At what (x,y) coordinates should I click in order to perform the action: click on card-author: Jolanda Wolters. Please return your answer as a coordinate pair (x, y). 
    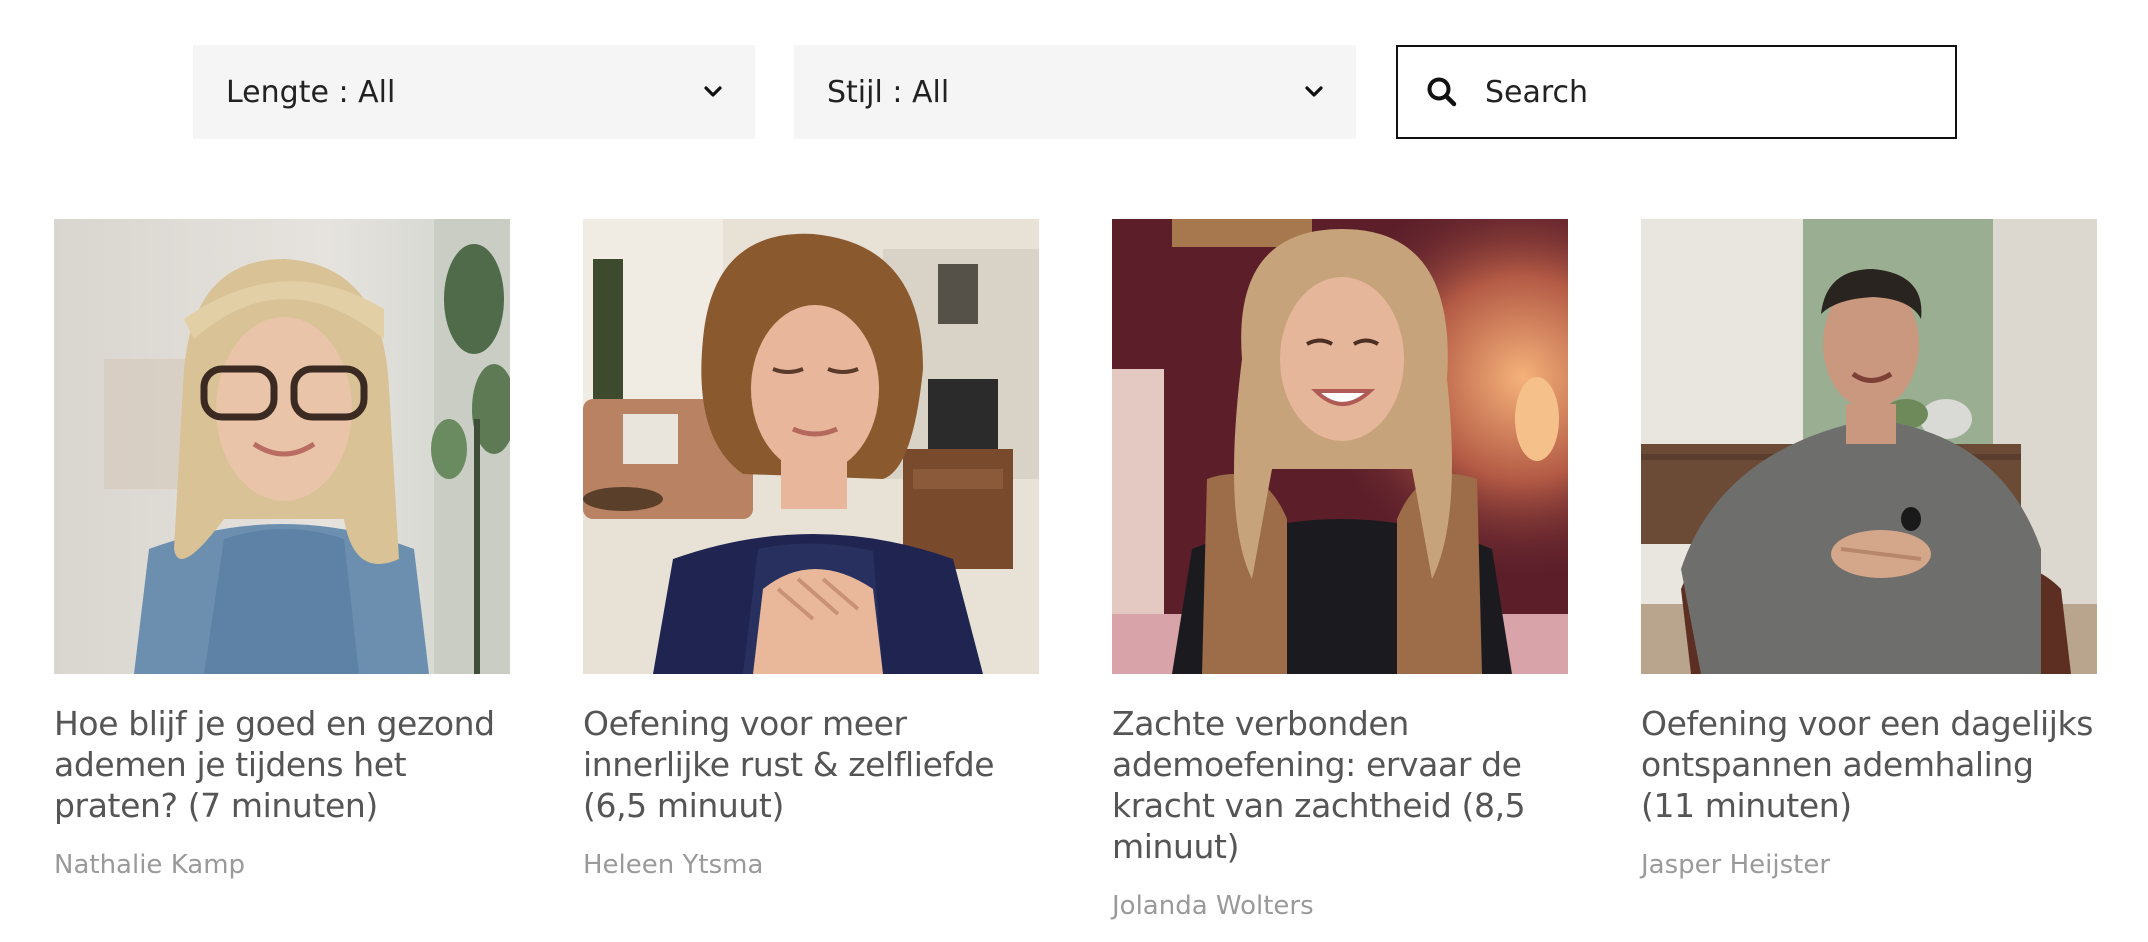
    Looking at the image, I should click on (1213, 906).